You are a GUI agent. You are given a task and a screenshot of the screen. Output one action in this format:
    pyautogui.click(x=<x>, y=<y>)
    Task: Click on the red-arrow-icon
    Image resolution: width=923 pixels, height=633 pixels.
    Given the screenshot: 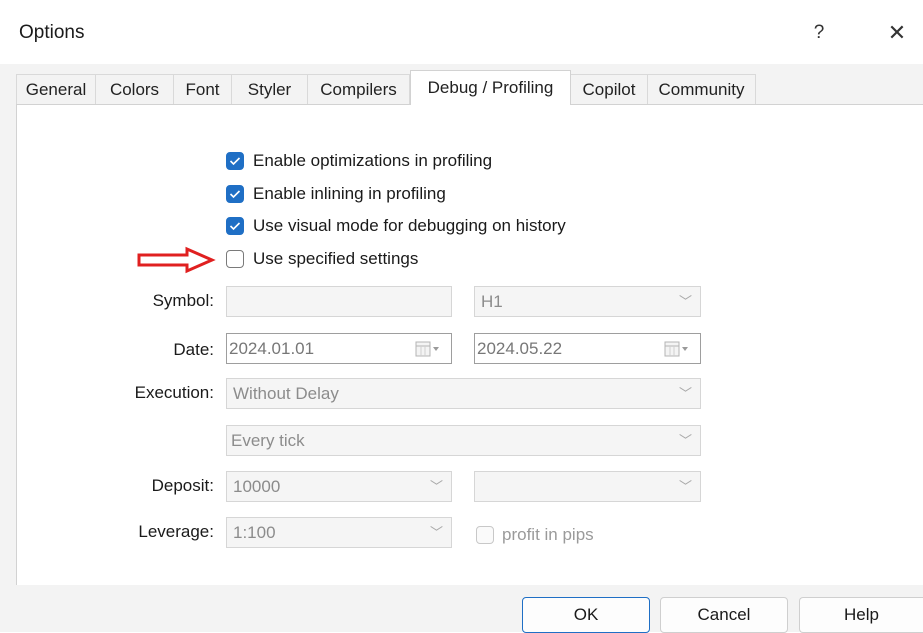 What is the action you would take?
    pyautogui.click(x=176, y=260)
    